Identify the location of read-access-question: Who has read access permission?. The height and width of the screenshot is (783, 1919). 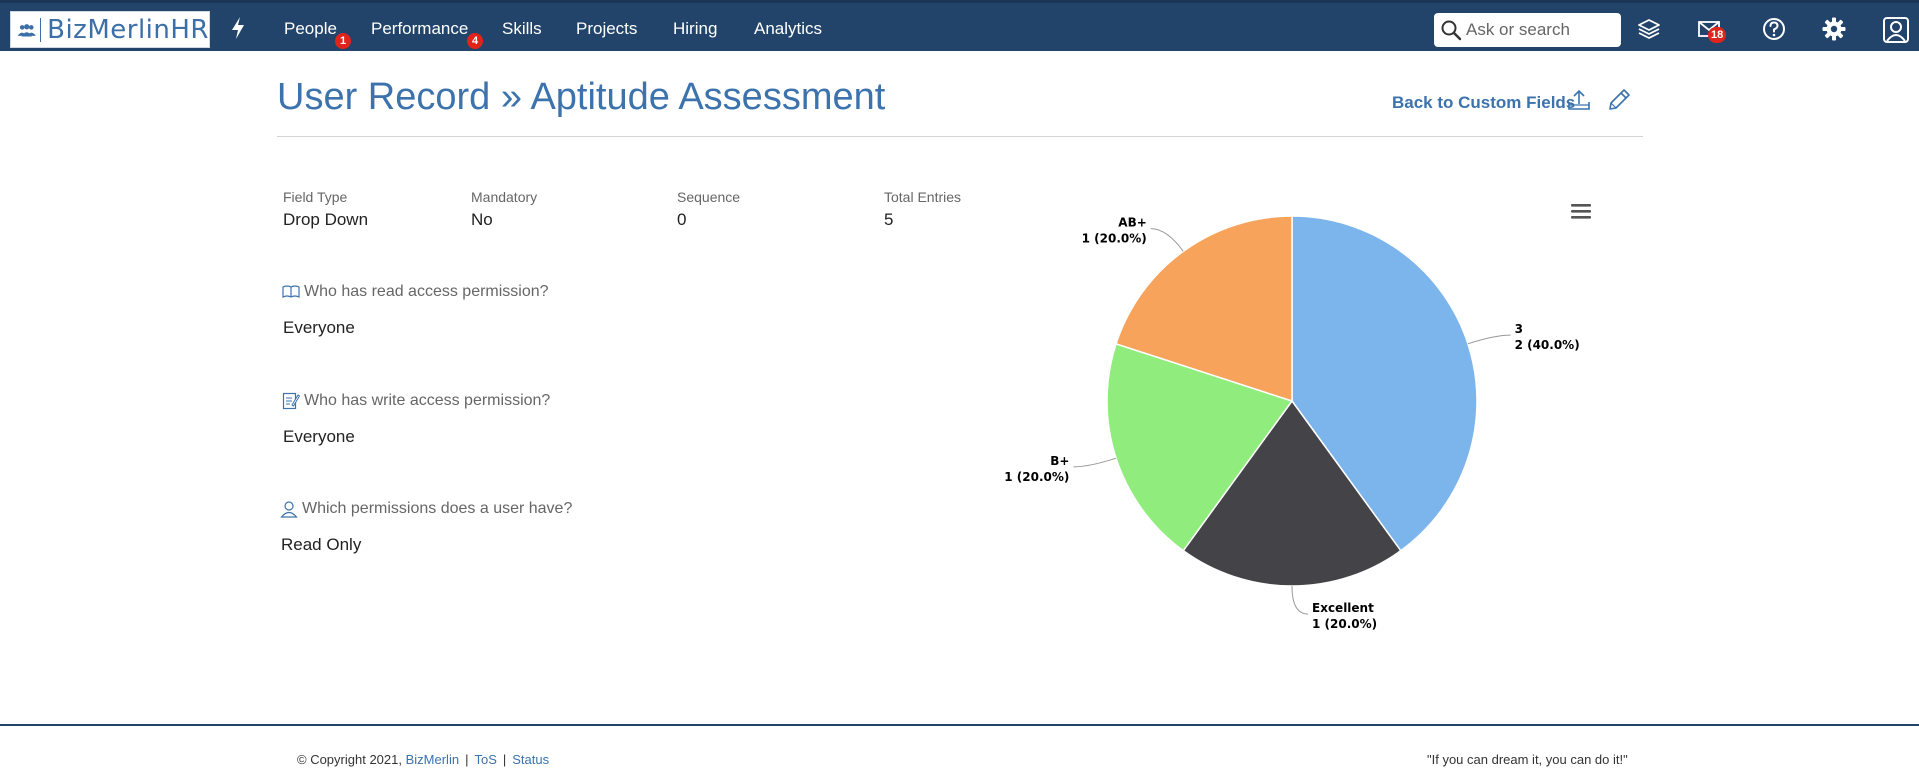
(415, 292).